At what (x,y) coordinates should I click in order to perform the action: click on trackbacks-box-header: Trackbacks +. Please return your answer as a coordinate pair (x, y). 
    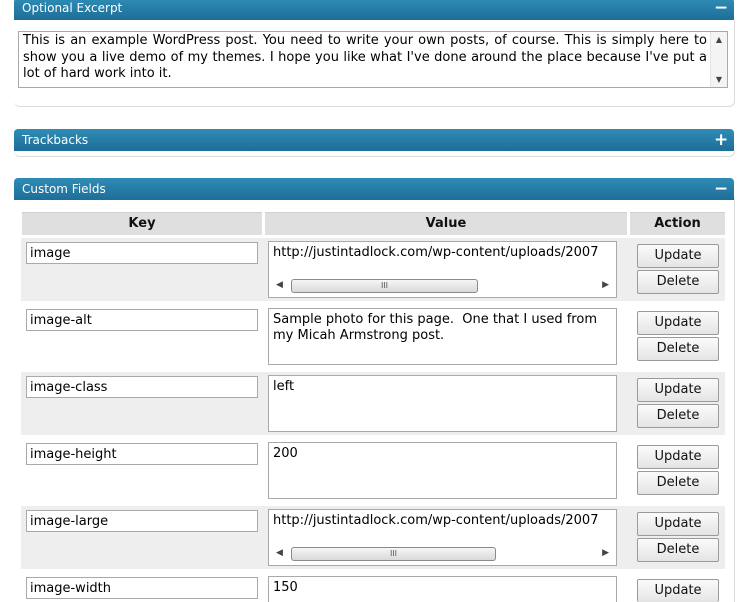
    Looking at the image, I should click on (374, 140).